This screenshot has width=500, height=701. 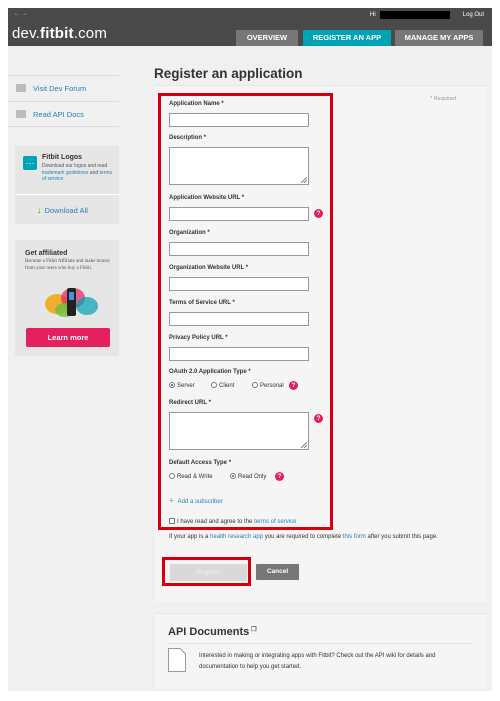 I want to click on research-form-link: this form, so click(x=354, y=537).